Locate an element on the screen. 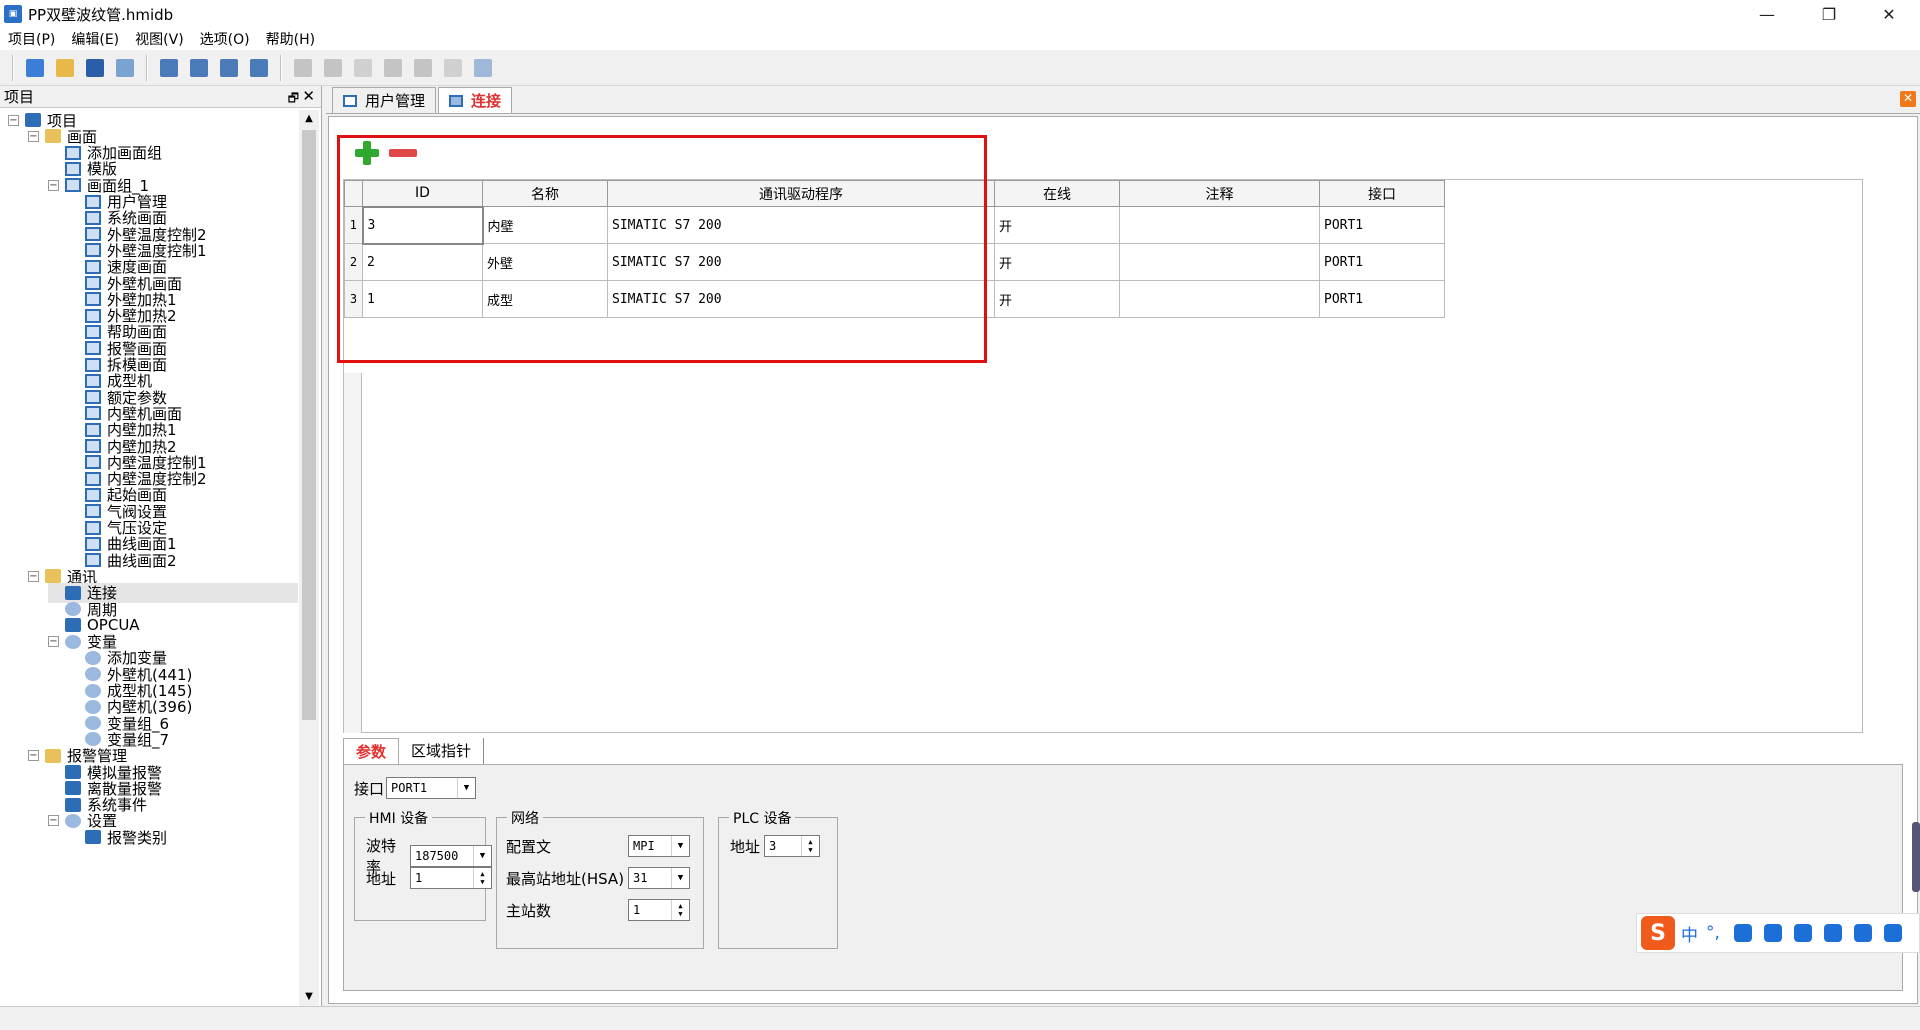  port-select: PORT1 ▼ is located at coordinates (431, 788).